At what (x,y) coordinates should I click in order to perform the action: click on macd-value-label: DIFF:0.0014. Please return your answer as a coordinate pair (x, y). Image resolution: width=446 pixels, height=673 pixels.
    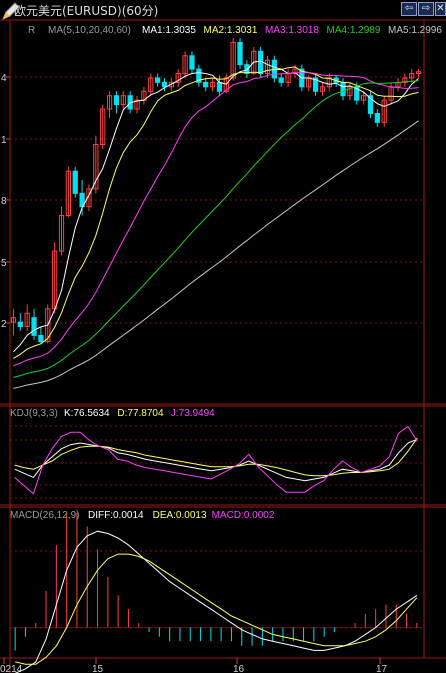
    Looking at the image, I should click on (116, 515).